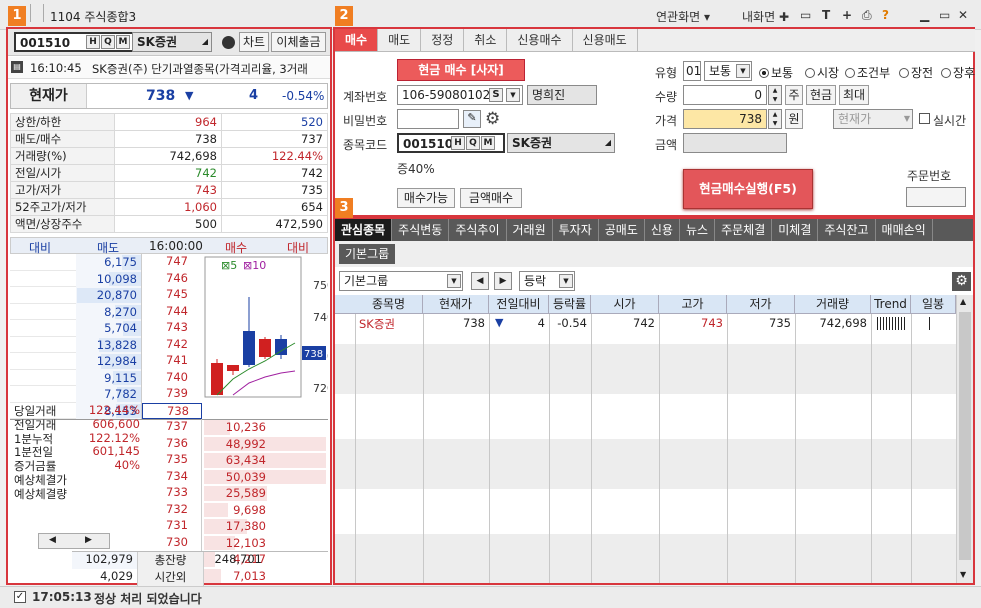 This screenshot has width=981, height=608. What do you see at coordinates (486, 40) in the screenshot?
I see `order-tab: 취소` at bounding box center [486, 40].